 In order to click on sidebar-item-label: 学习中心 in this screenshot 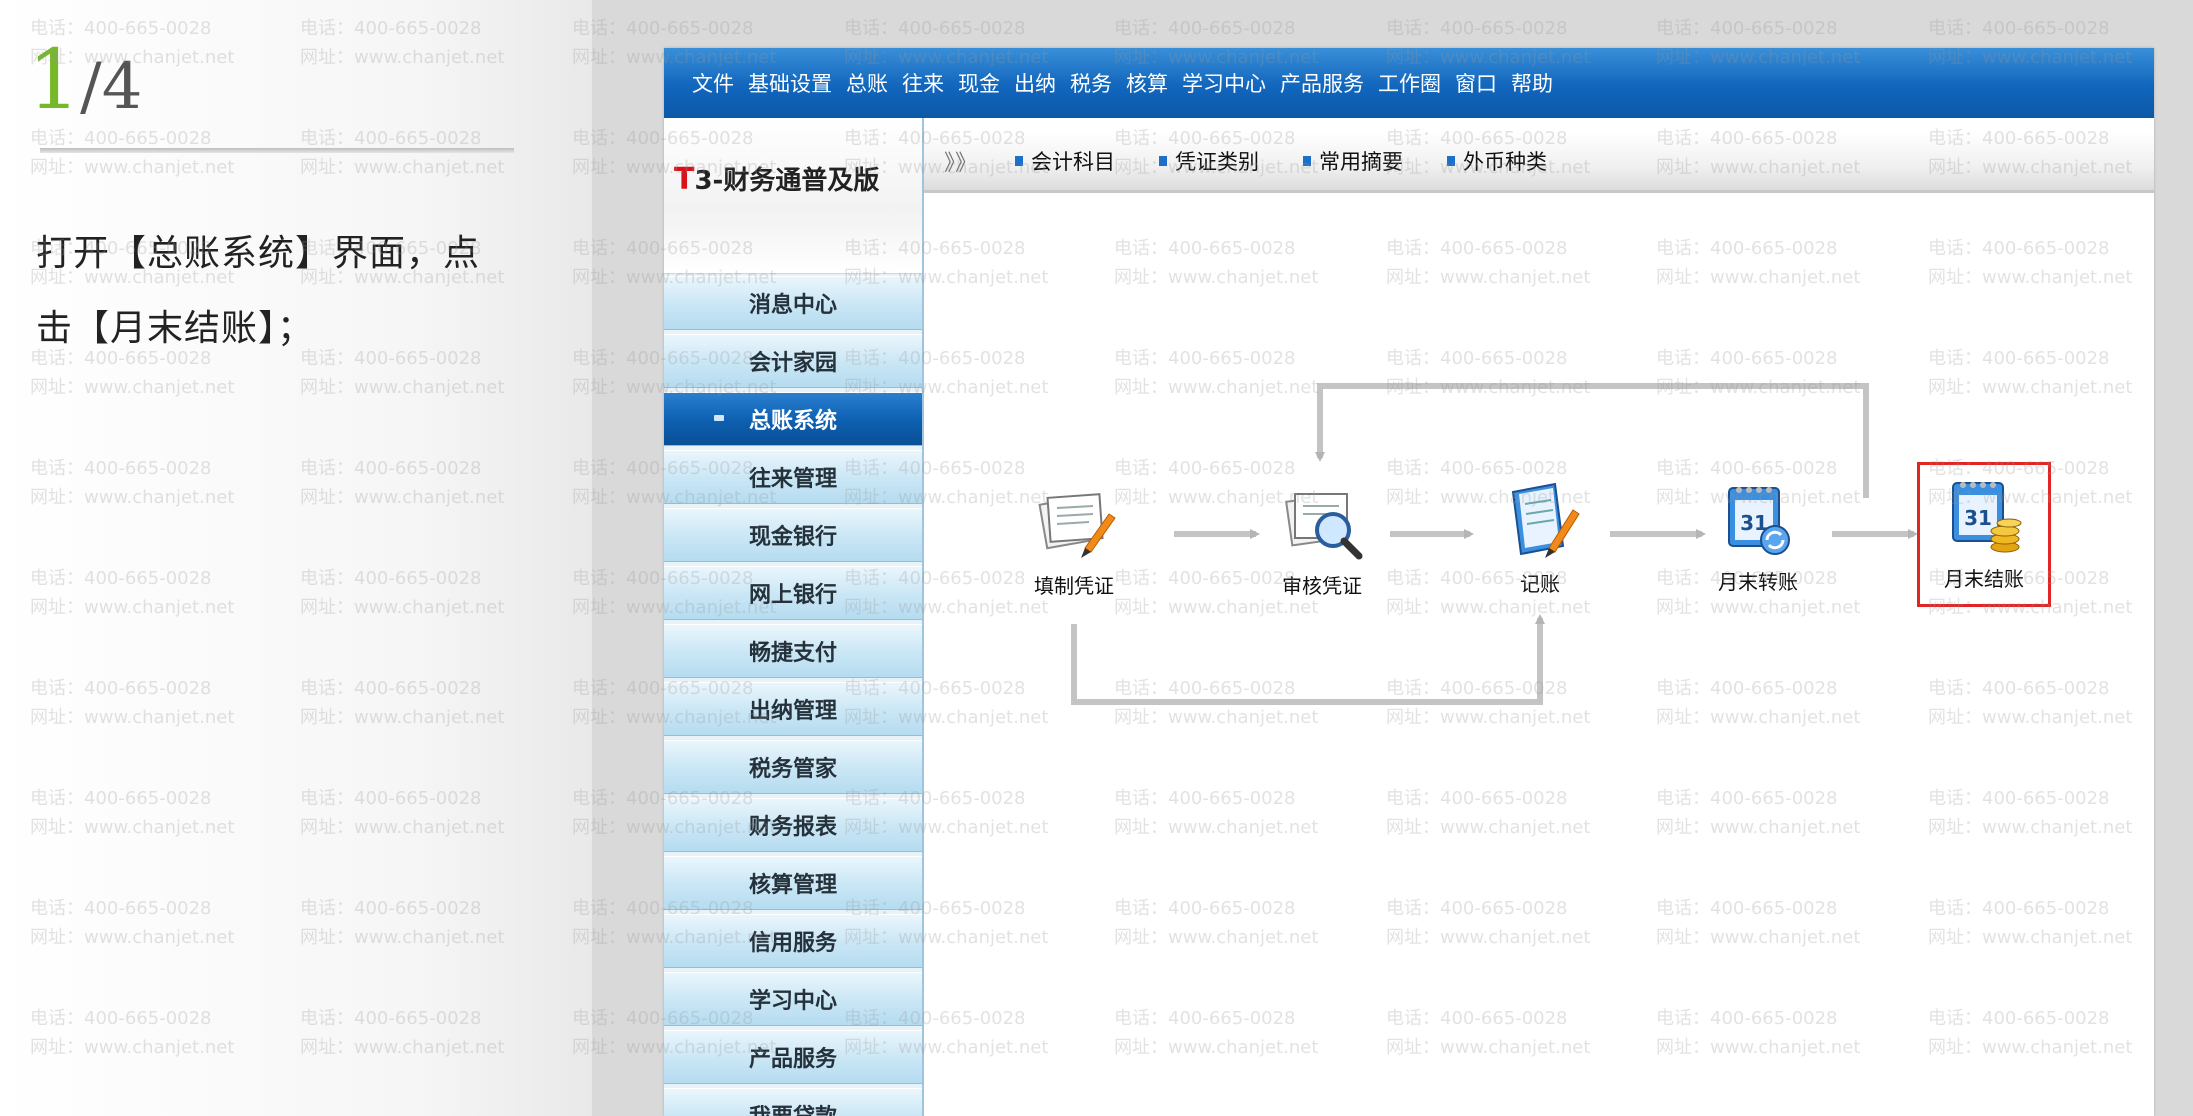, I will do `click(792, 1001)`.